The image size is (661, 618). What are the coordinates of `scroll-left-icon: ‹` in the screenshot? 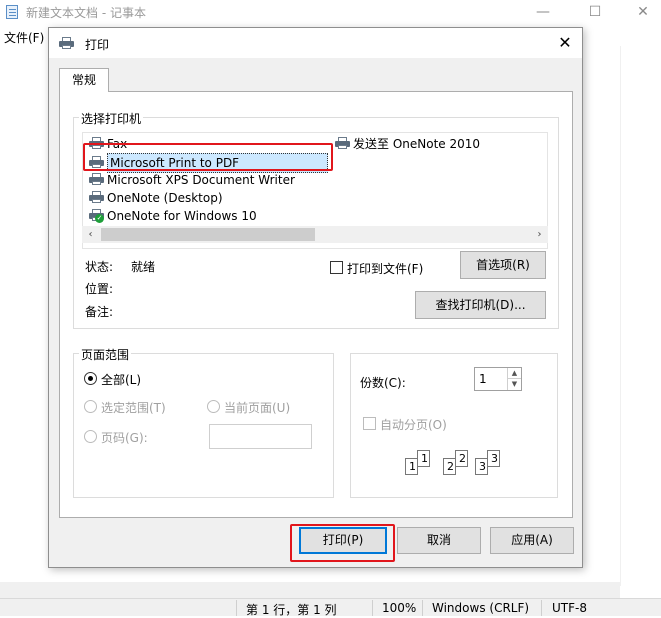 It's located at (90, 234).